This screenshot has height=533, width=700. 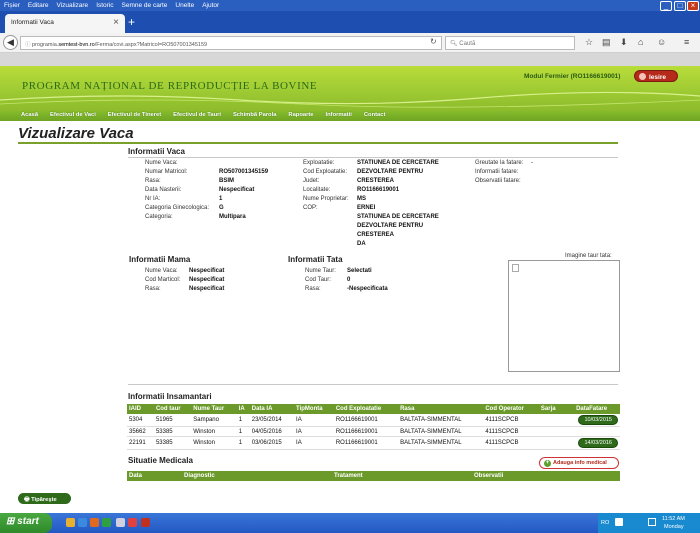 I want to click on logout-label: Iesire, so click(x=657, y=77).